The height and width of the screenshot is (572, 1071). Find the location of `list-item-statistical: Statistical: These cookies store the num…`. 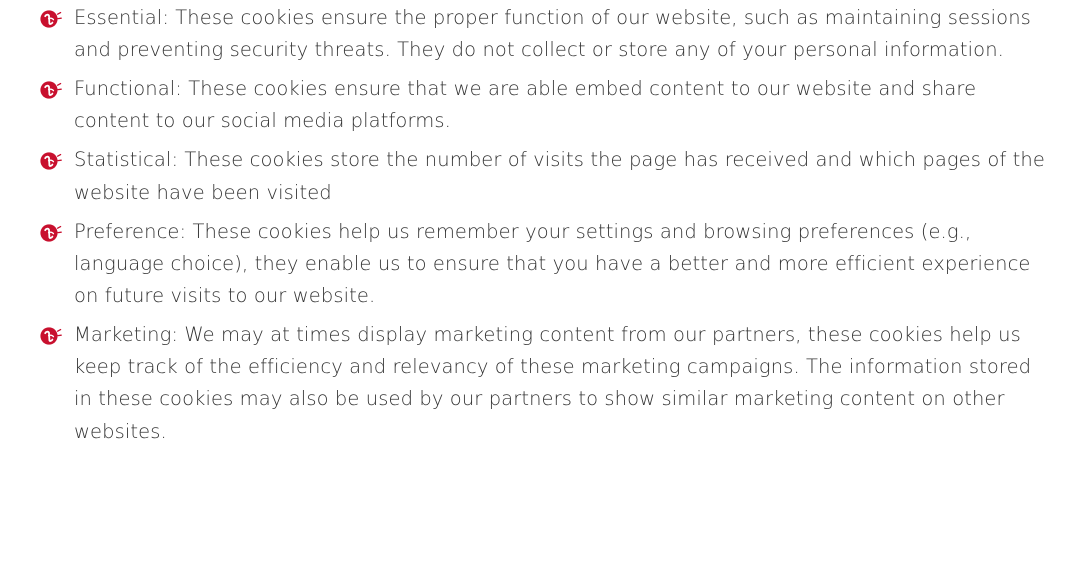

list-item-statistical: Statistical: These cookies store the num… is located at coordinates (545, 176).